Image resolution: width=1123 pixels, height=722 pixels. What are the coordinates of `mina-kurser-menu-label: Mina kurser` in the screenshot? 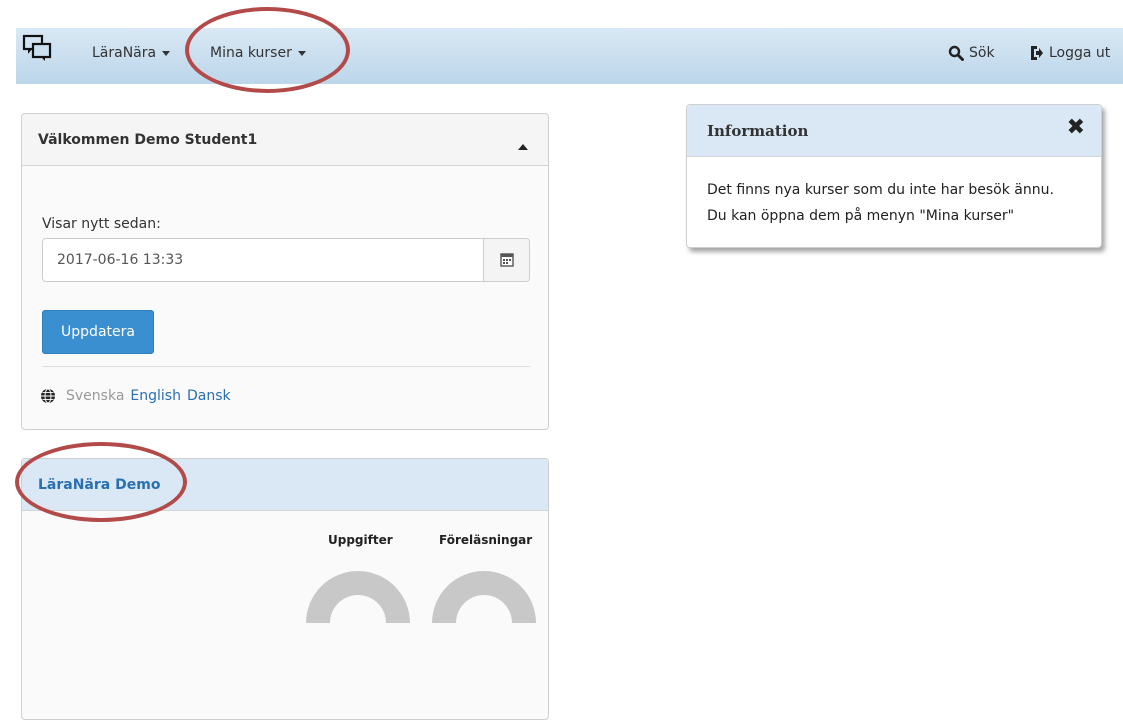 It's located at (251, 53).